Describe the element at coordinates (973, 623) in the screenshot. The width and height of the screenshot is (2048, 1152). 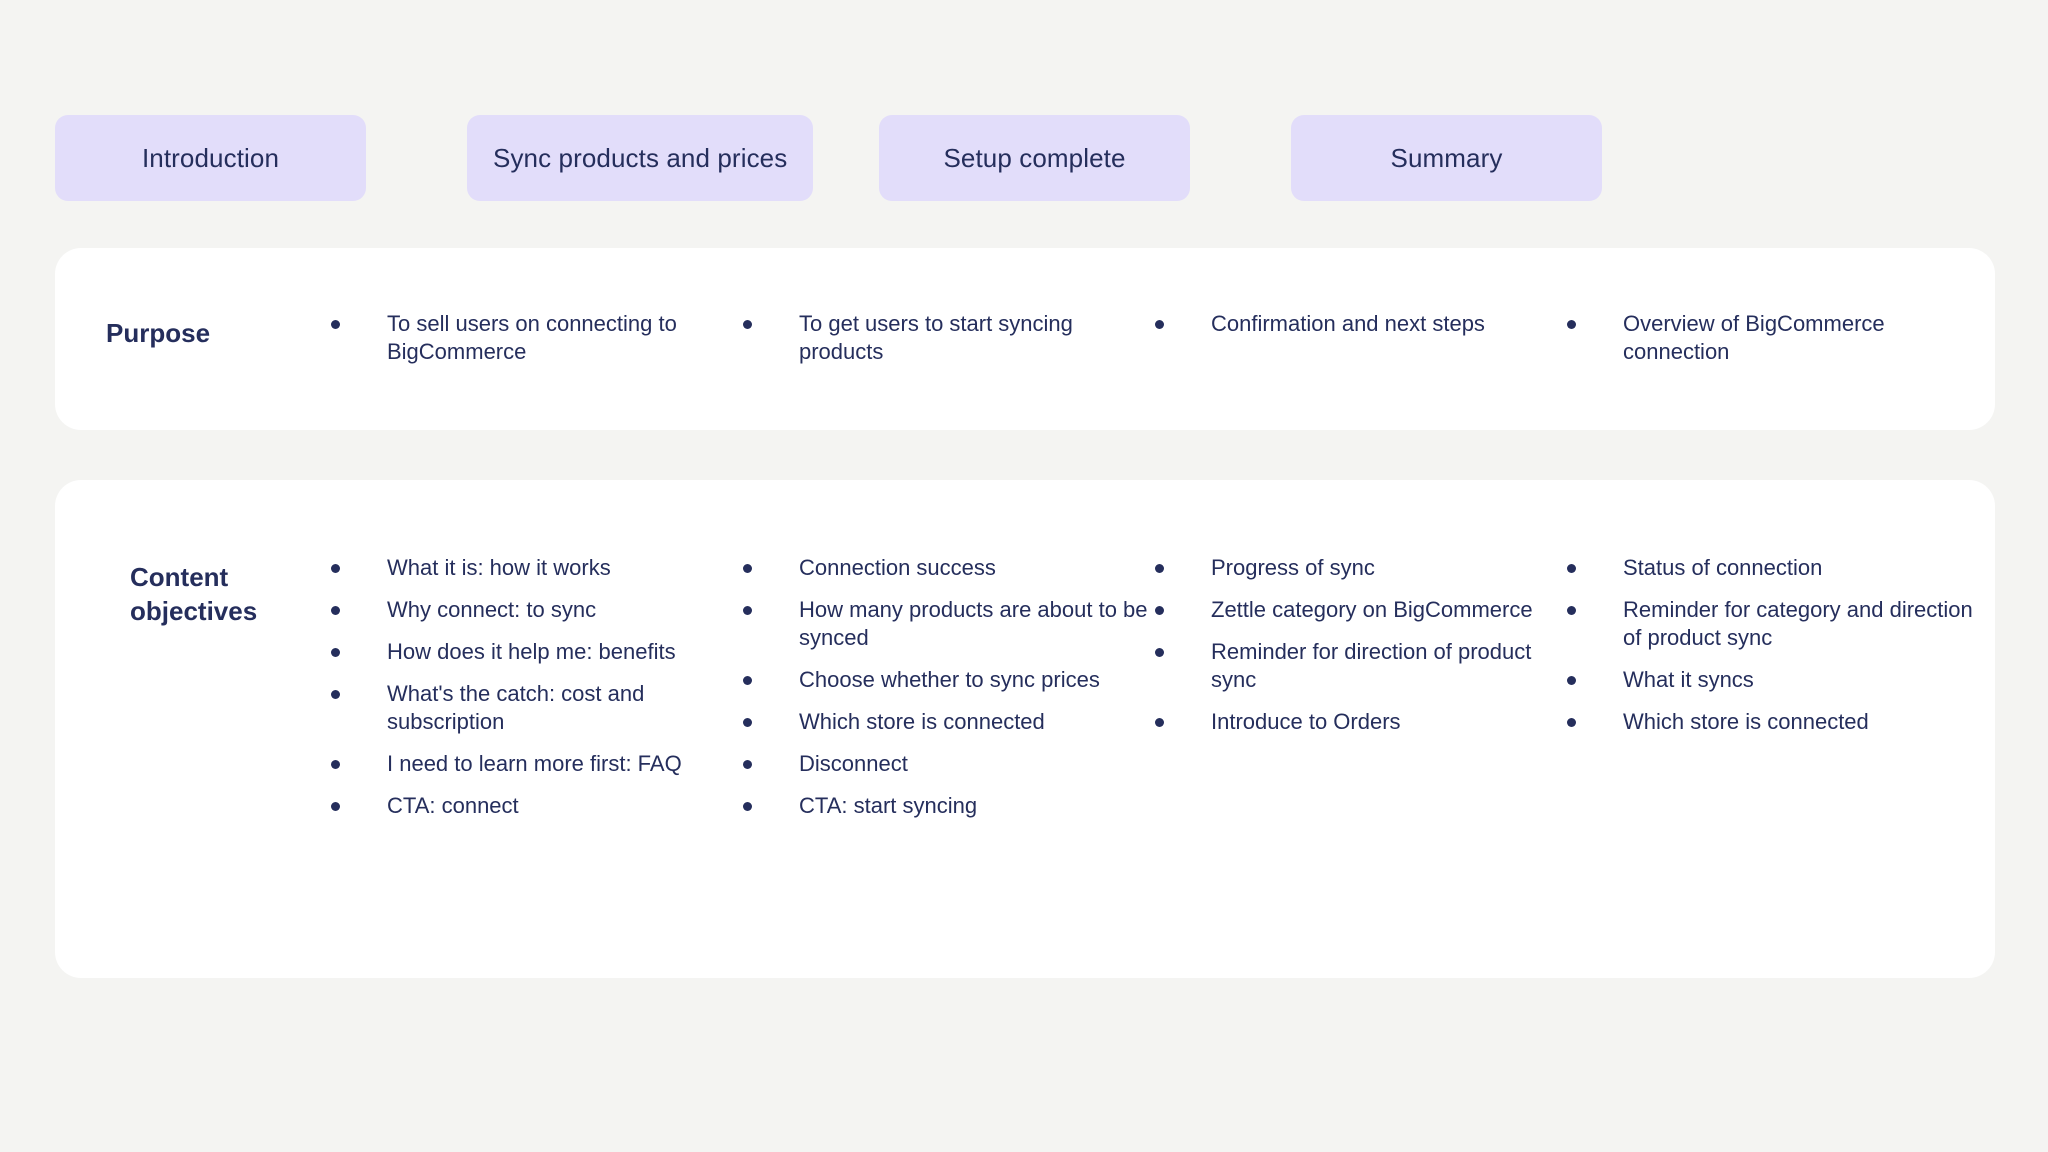
I see `list-item-label: How many products are about to be synced` at that location.